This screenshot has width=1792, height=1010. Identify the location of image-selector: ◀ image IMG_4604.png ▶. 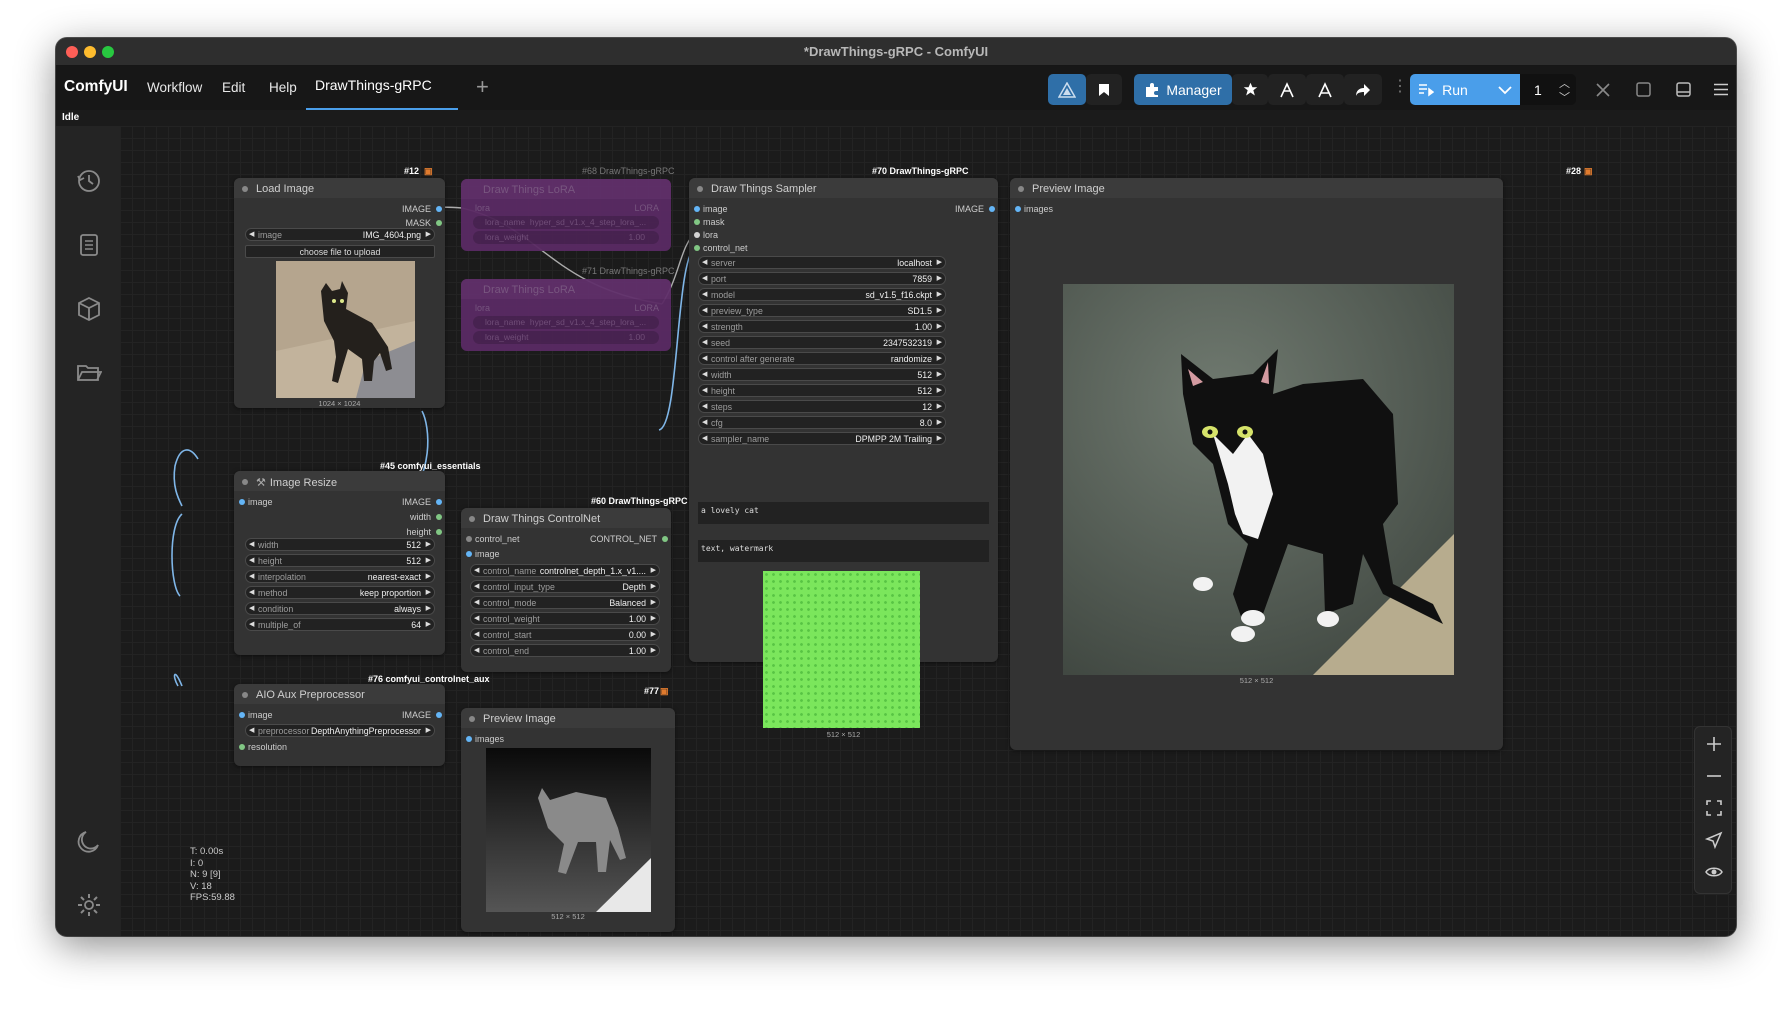
(340, 234).